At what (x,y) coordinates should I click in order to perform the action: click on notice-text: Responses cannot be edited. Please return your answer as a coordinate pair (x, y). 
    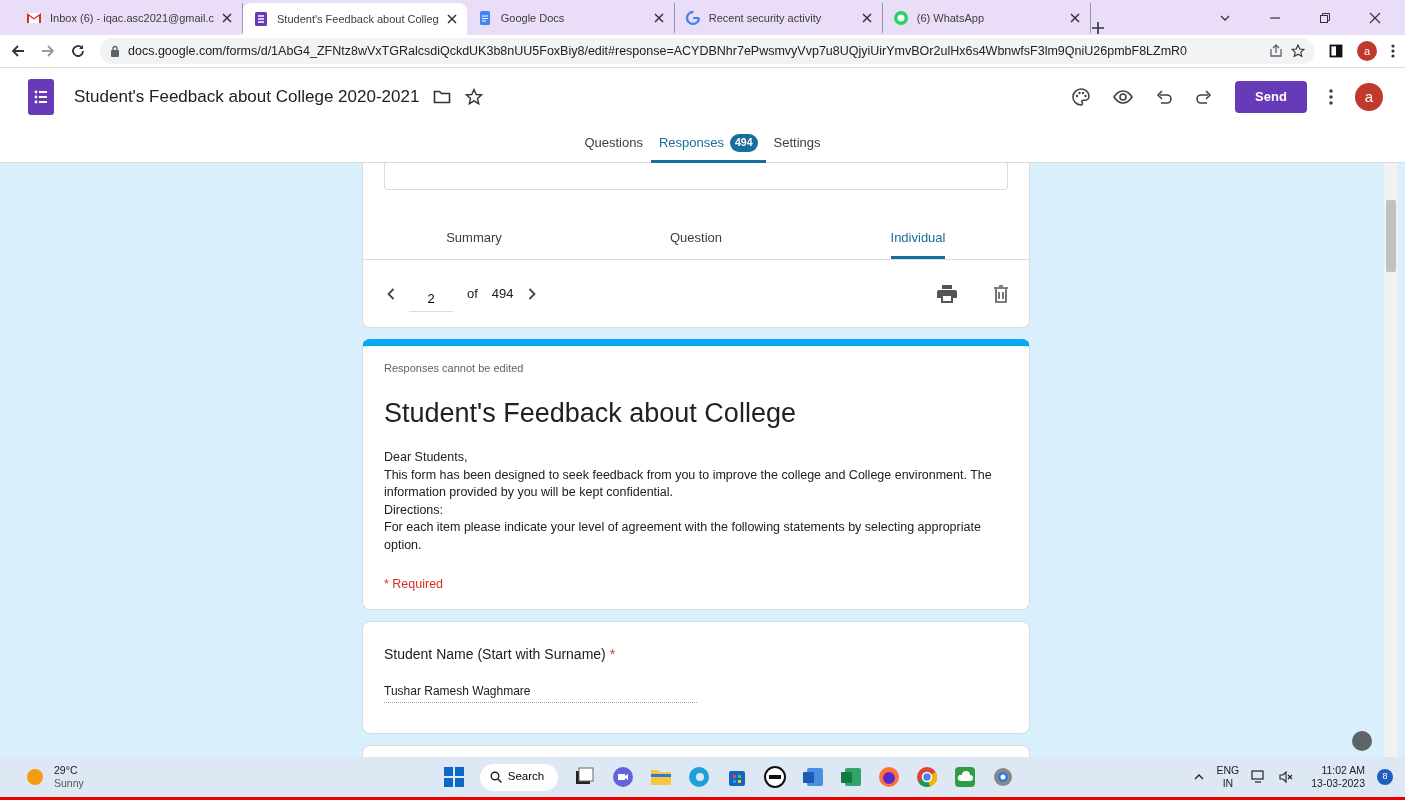
    Looking at the image, I should click on (454, 368).